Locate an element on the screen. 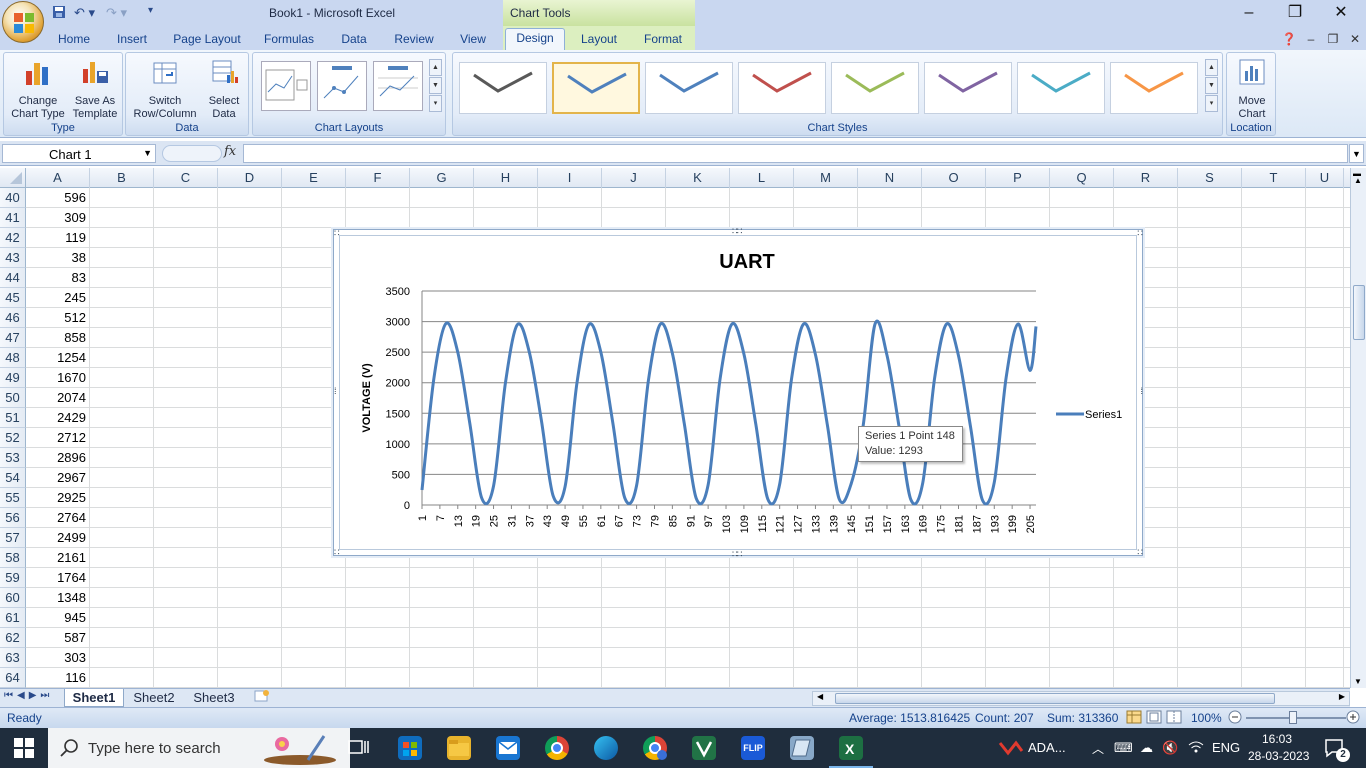  row-header: 46 is located at coordinates (13, 318).